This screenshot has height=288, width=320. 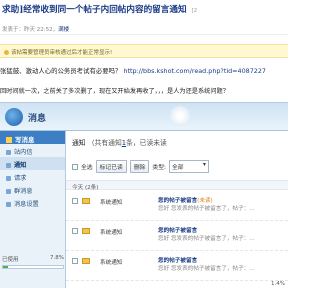 What do you see at coordinates (33, 267) in the screenshot?
I see `quota-bar` at bounding box center [33, 267].